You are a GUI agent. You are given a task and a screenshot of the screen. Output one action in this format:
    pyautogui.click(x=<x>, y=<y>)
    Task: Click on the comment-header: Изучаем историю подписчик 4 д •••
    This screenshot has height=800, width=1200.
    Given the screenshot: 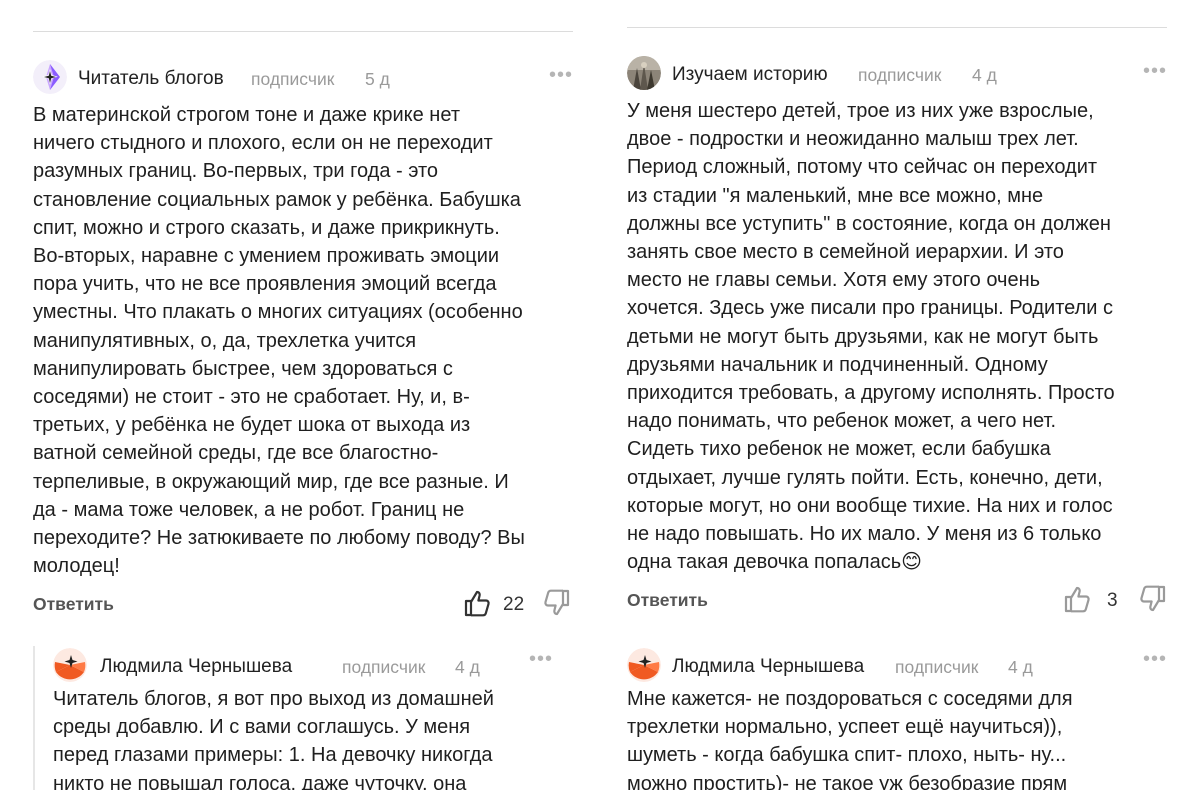 What is the action you would take?
    pyautogui.click(x=897, y=76)
    